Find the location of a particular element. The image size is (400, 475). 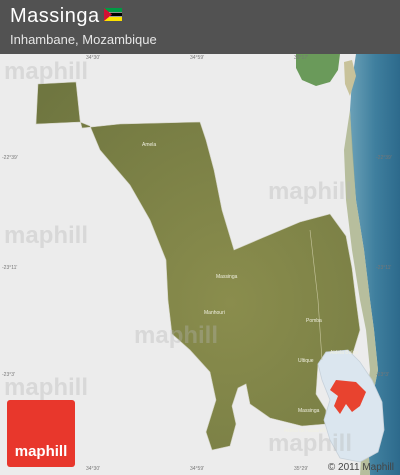

grid-label-bottom: 34°30' is located at coordinates (93, 469).